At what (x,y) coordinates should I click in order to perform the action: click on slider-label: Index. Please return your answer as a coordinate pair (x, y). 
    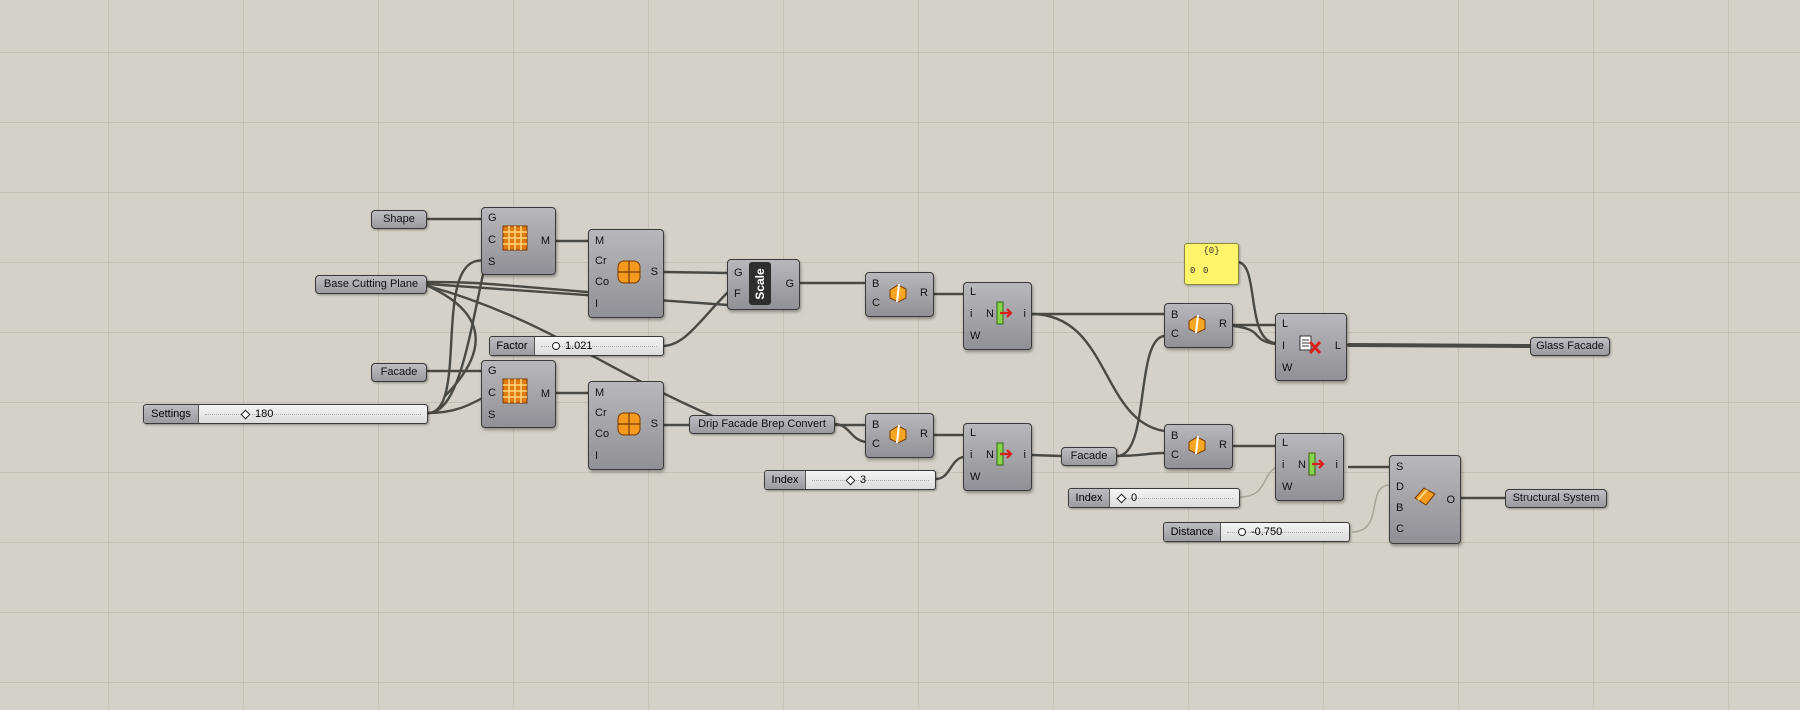
    Looking at the image, I should click on (785, 480).